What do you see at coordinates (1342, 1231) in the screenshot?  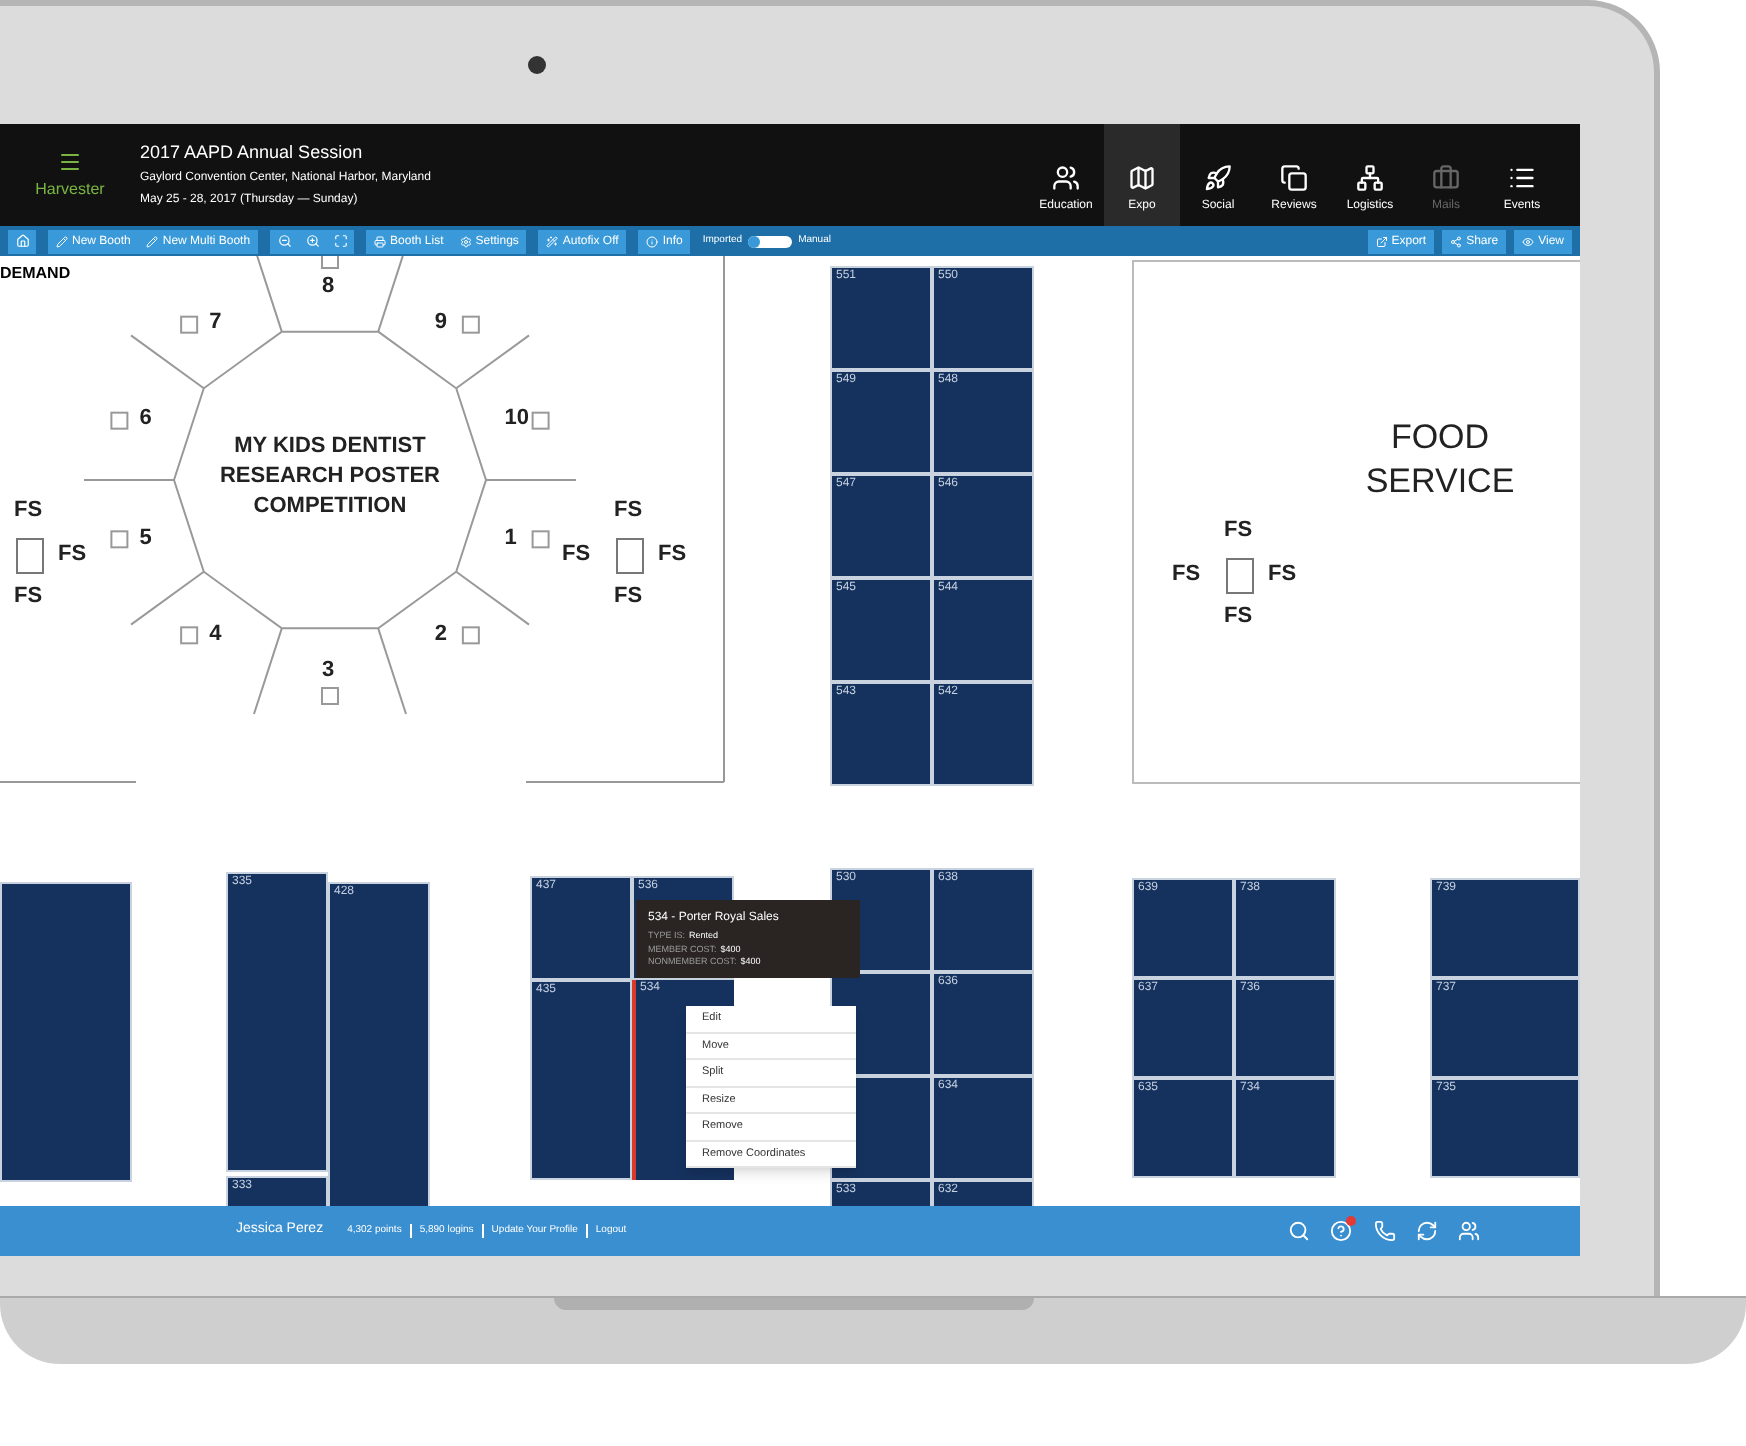 I see `help-icon` at bounding box center [1342, 1231].